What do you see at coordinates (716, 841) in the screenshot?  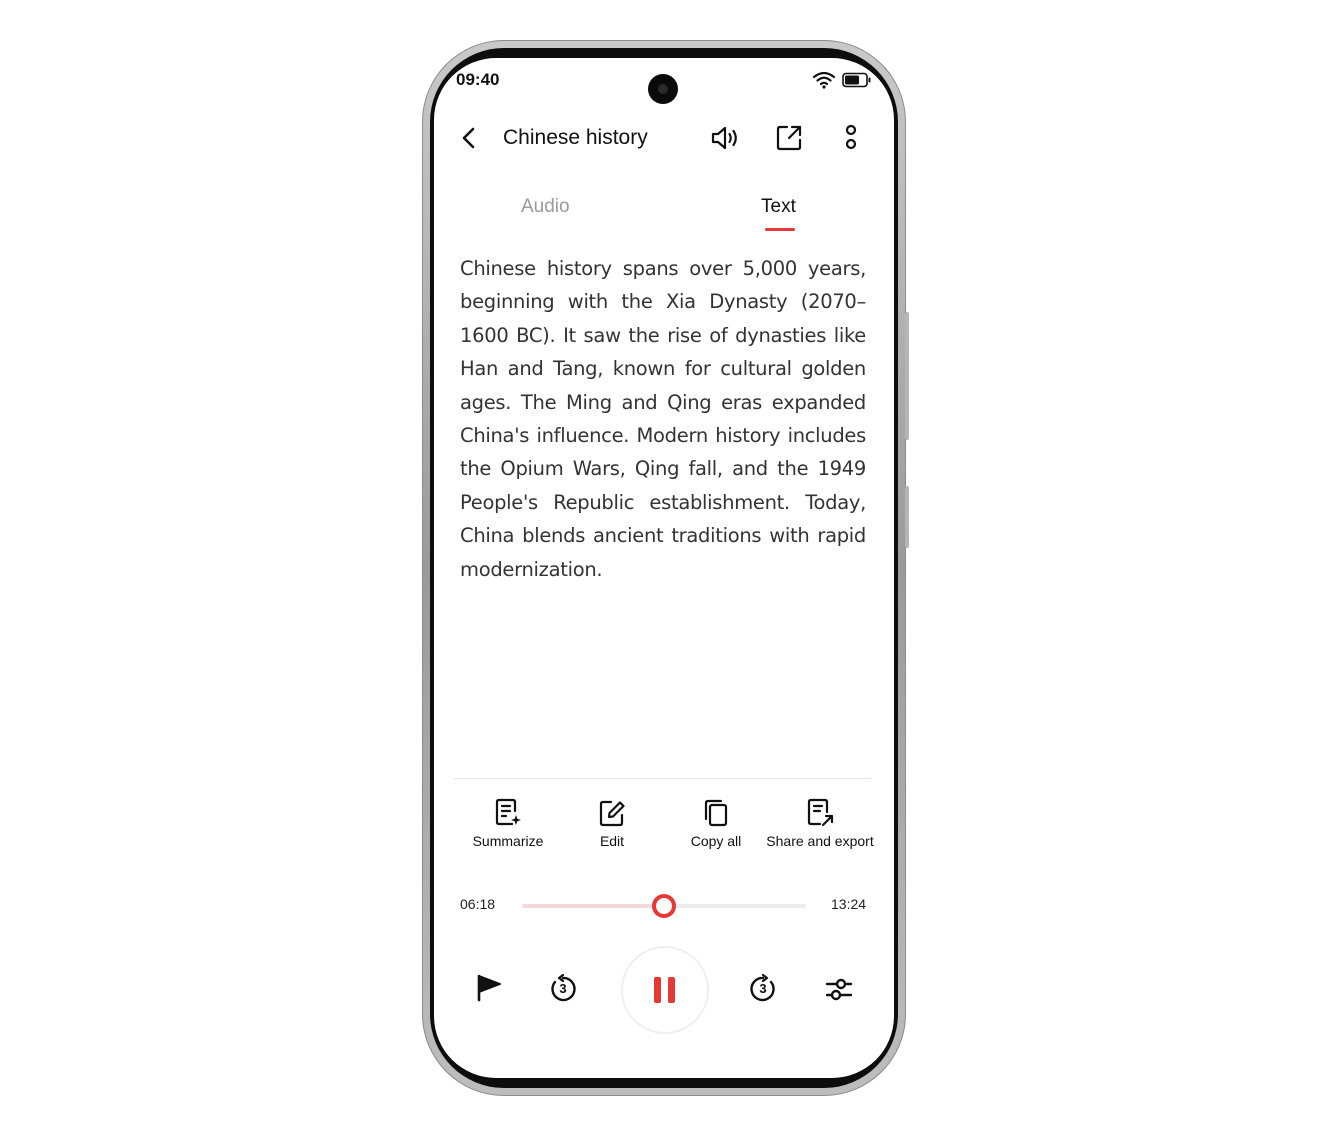 I see `copy-all-label: Copy all` at bounding box center [716, 841].